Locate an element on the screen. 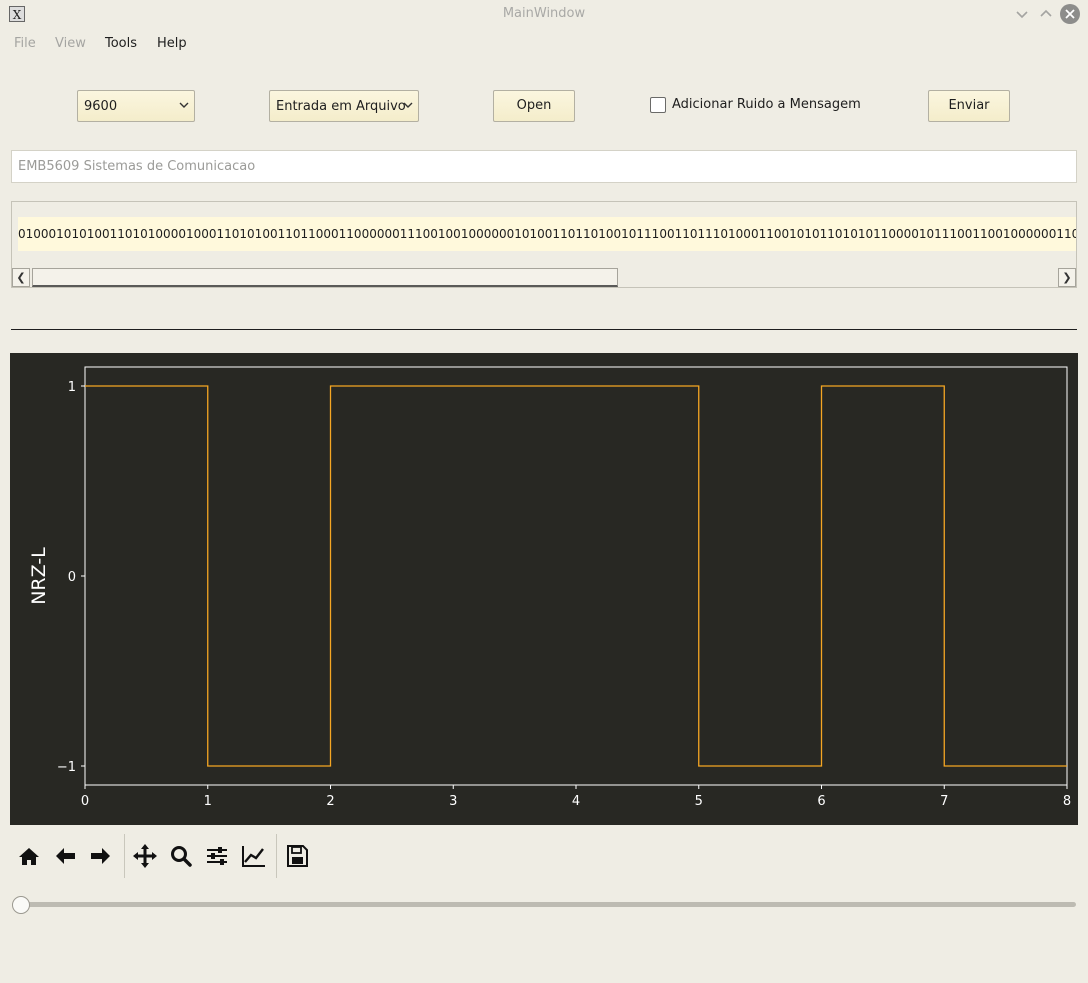 This screenshot has width=1088, height=983. menu-view: View is located at coordinates (70, 43).